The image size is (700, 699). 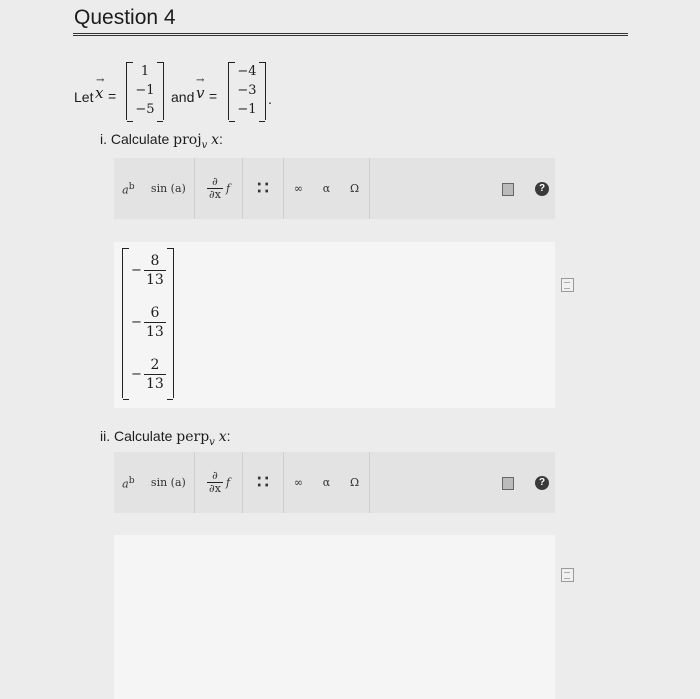 I want to click on vector-v-matrix: −4 −3 −1, so click(x=247, y=92).